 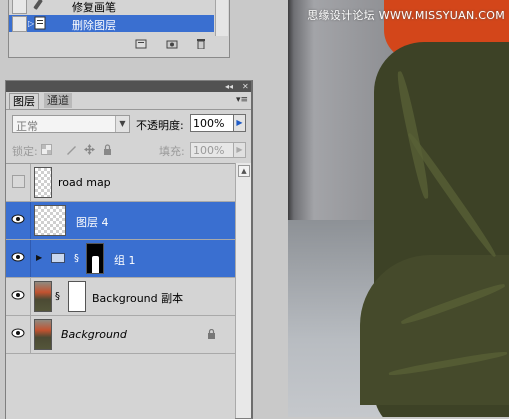 What do you see at coordinates (245, 86) in the screenshot?
I see `close-icon: ✕` at bounding box center [245, 86].